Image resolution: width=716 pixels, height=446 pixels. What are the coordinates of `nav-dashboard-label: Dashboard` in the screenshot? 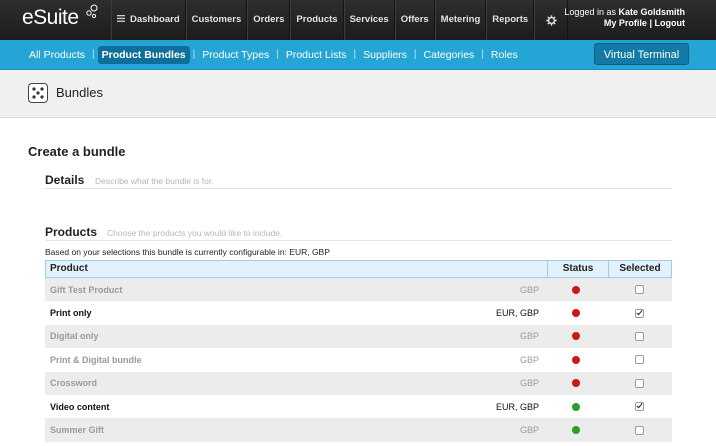 It's located at (155, 19).